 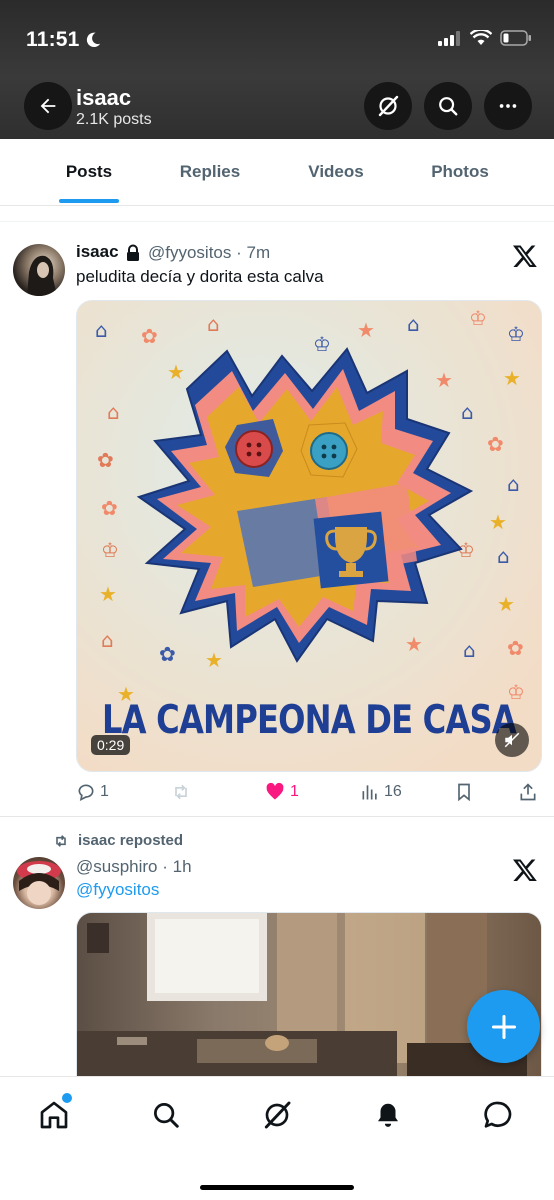 I want to click on reply-icon, so click(x=86, y=793).